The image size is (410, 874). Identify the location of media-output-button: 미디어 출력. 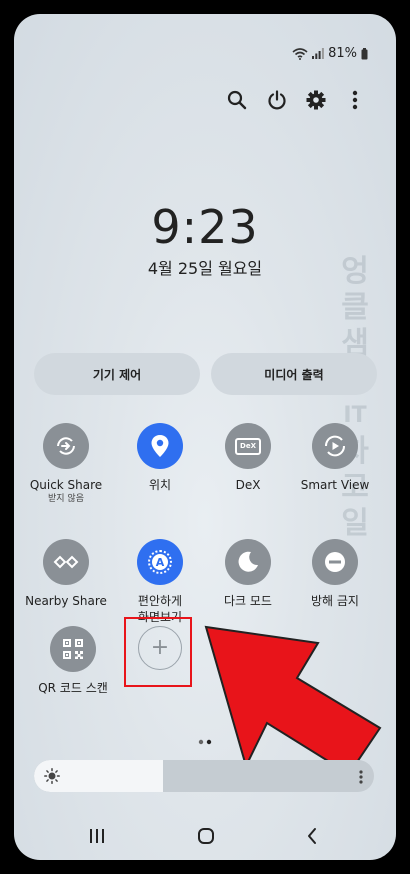
(294, 374).